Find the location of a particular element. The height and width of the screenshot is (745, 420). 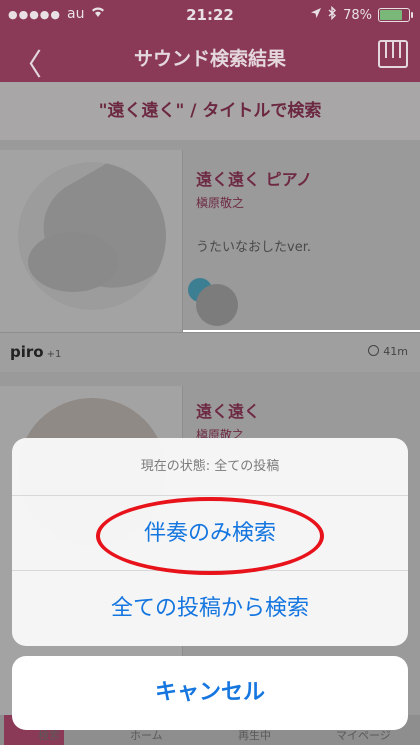

battery-icon is located at coordinates (395, 15).